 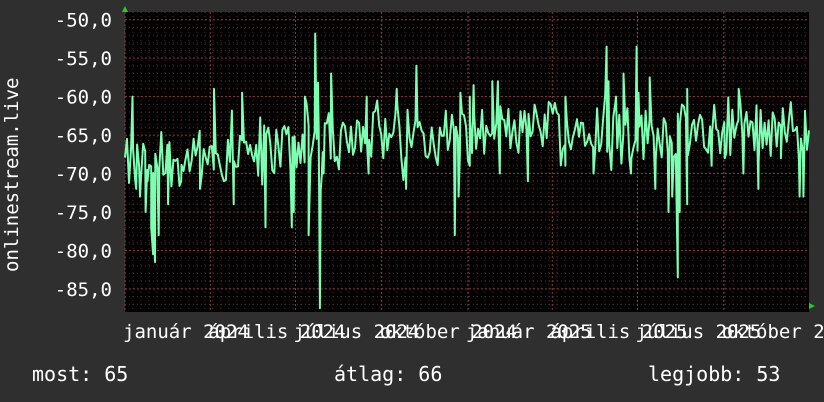 I want to click on y-ticks: -50,0 -55,0 -60,0 -65,0 -70,0 -75,0 -80,0 -85,0, so click(x=83, y=155).